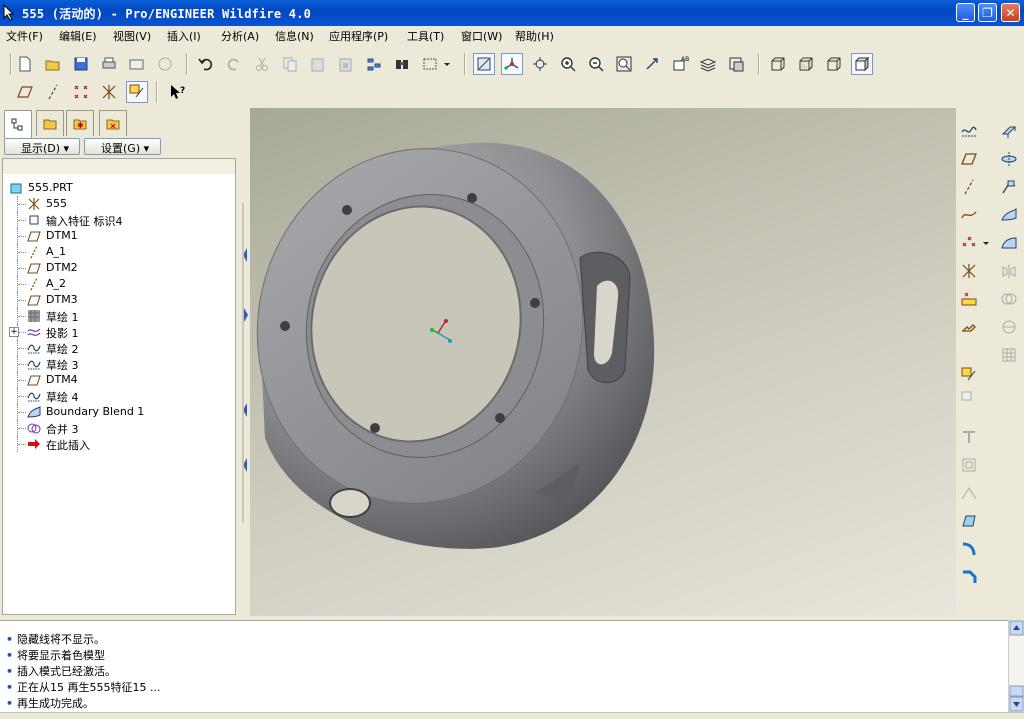 This screenshot has height=719, width=1024. I want to click on expand-plus-icon: +, so click(14, 332).